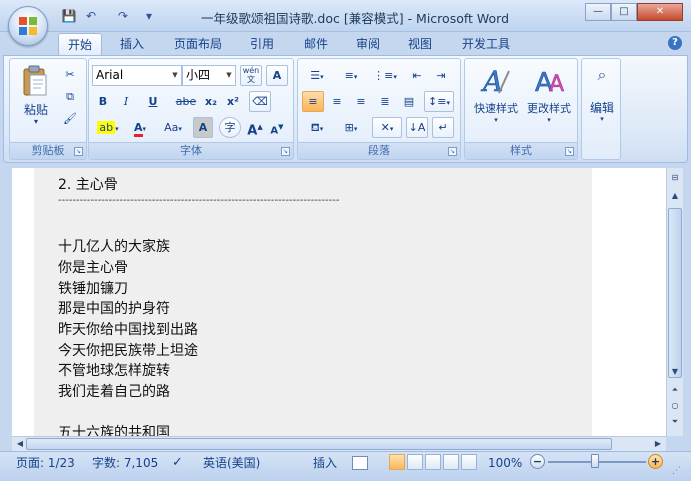  What do you see at coordinates (114, 309) in the screenshot?
I see `doc-line: 那是中国的护身符` at bounding box center [114, 309].